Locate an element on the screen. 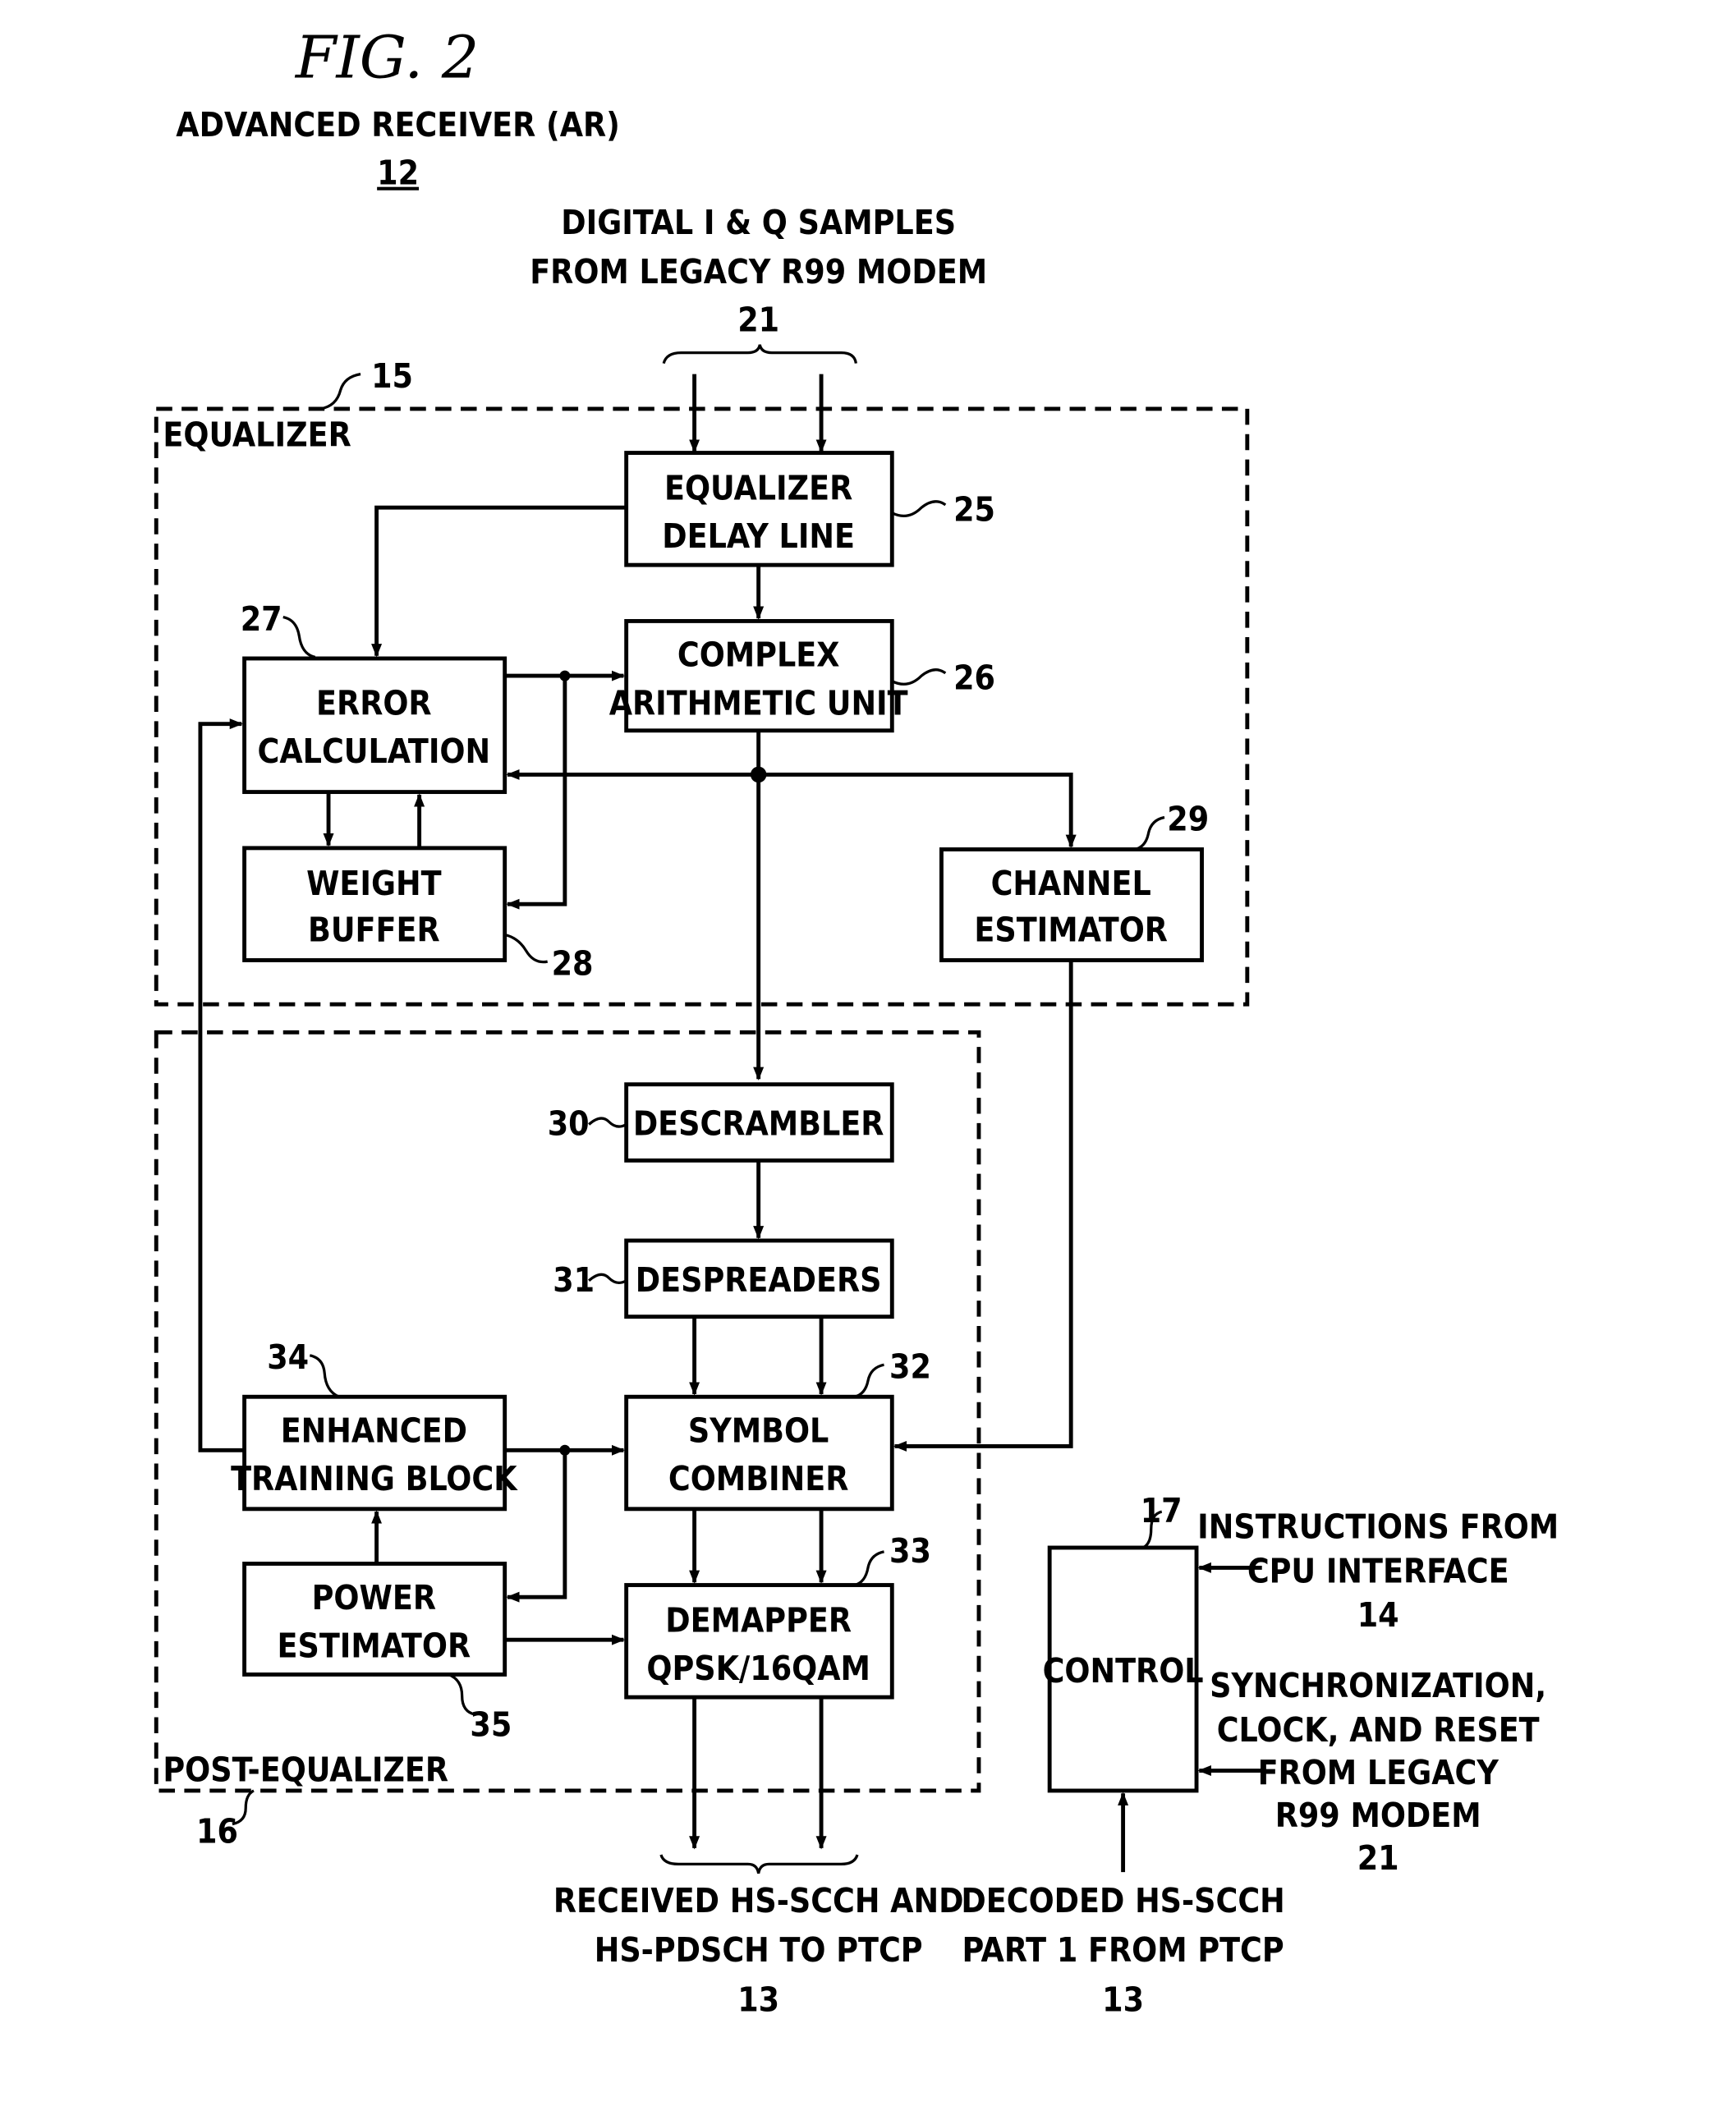 The width and height of the screenshot is (1736, 2106). svg-text: DESPREADERS is located at coordinates (759, 1280).